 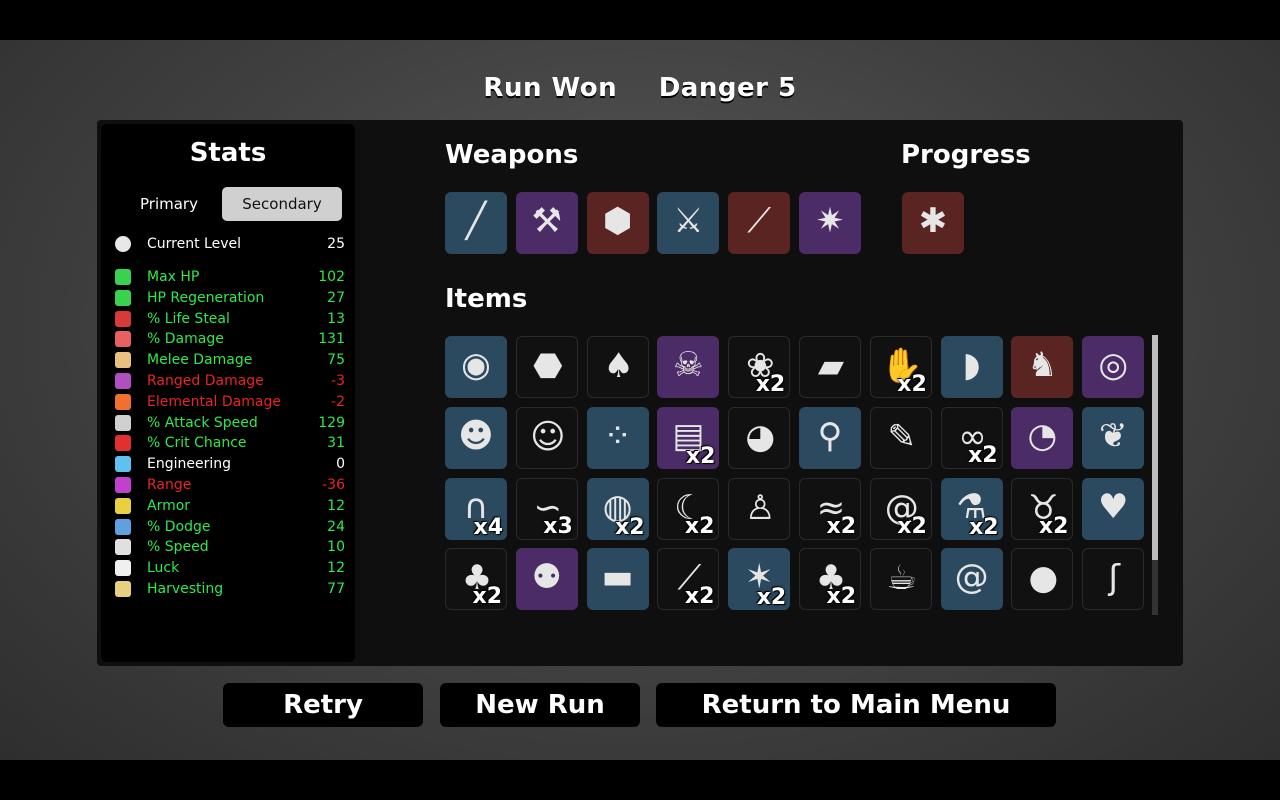 I want to click on stat-row: Armor 12, so click(x=230, y=506).